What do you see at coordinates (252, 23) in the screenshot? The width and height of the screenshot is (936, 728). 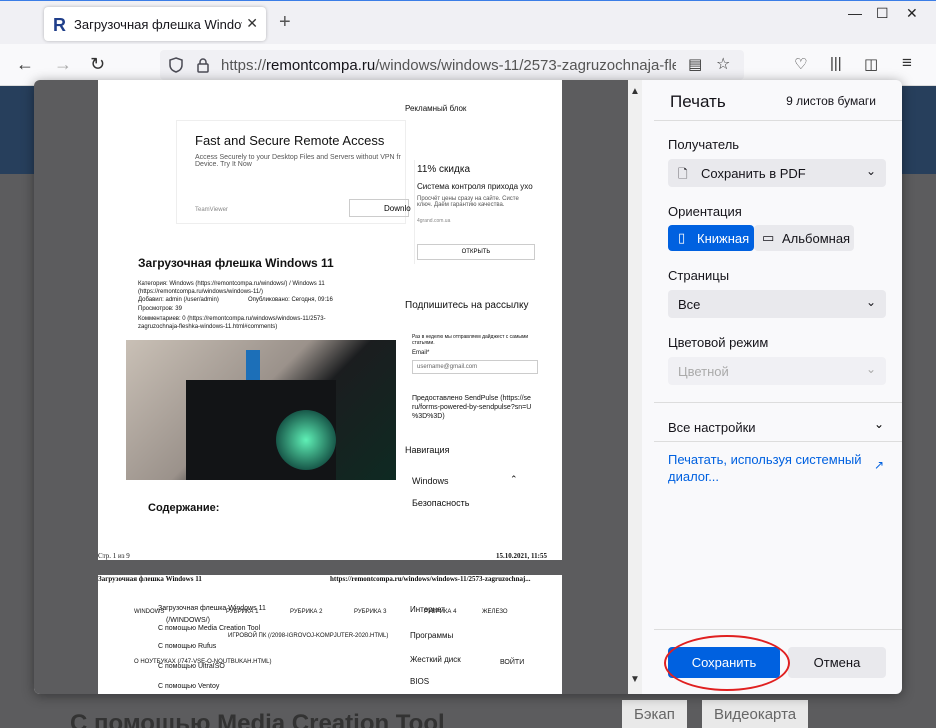 I see `tab-close-icon: ✕` at bounding box center [252, 23].